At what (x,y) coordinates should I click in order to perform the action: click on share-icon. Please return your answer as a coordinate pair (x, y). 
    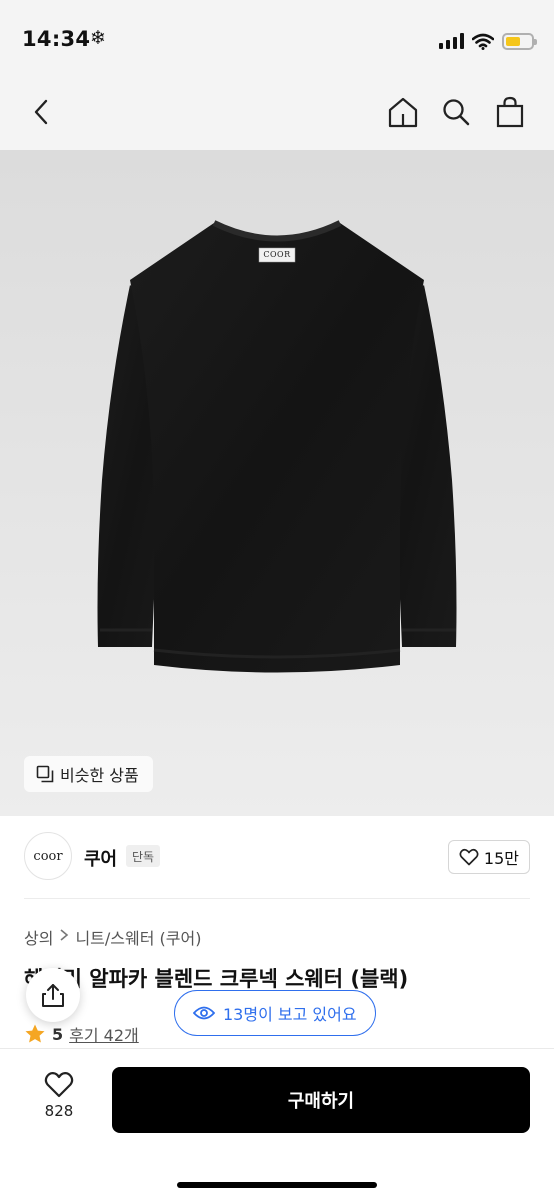
    Looking at the image, I should click on (53, 995).